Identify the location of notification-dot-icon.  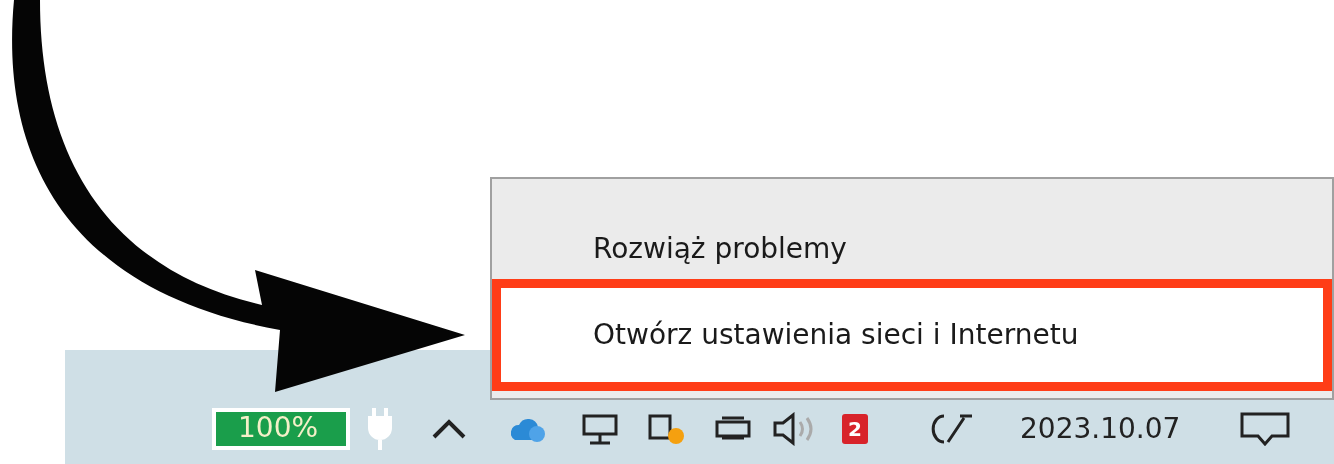
(666, 429).